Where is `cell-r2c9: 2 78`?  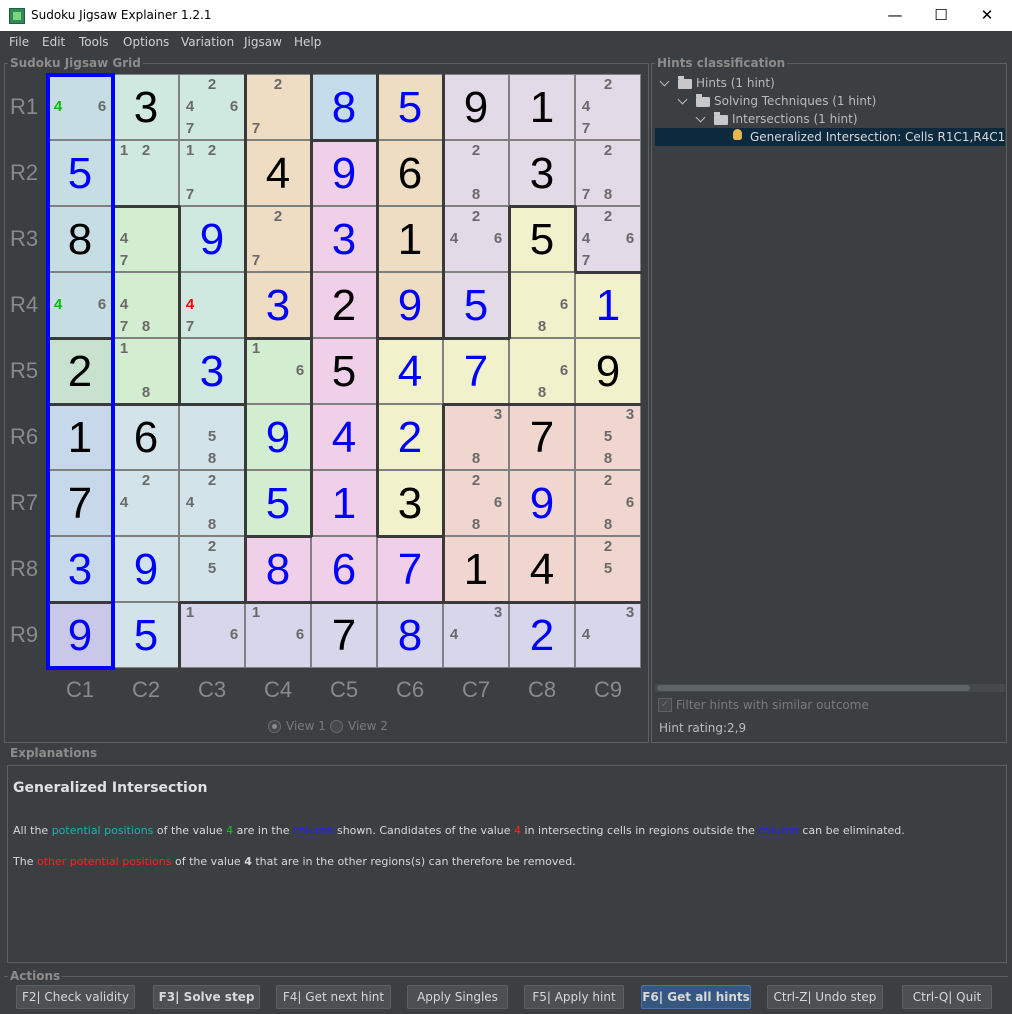
cell-r2c9: 2 78 is located at coordinates (608, 173).